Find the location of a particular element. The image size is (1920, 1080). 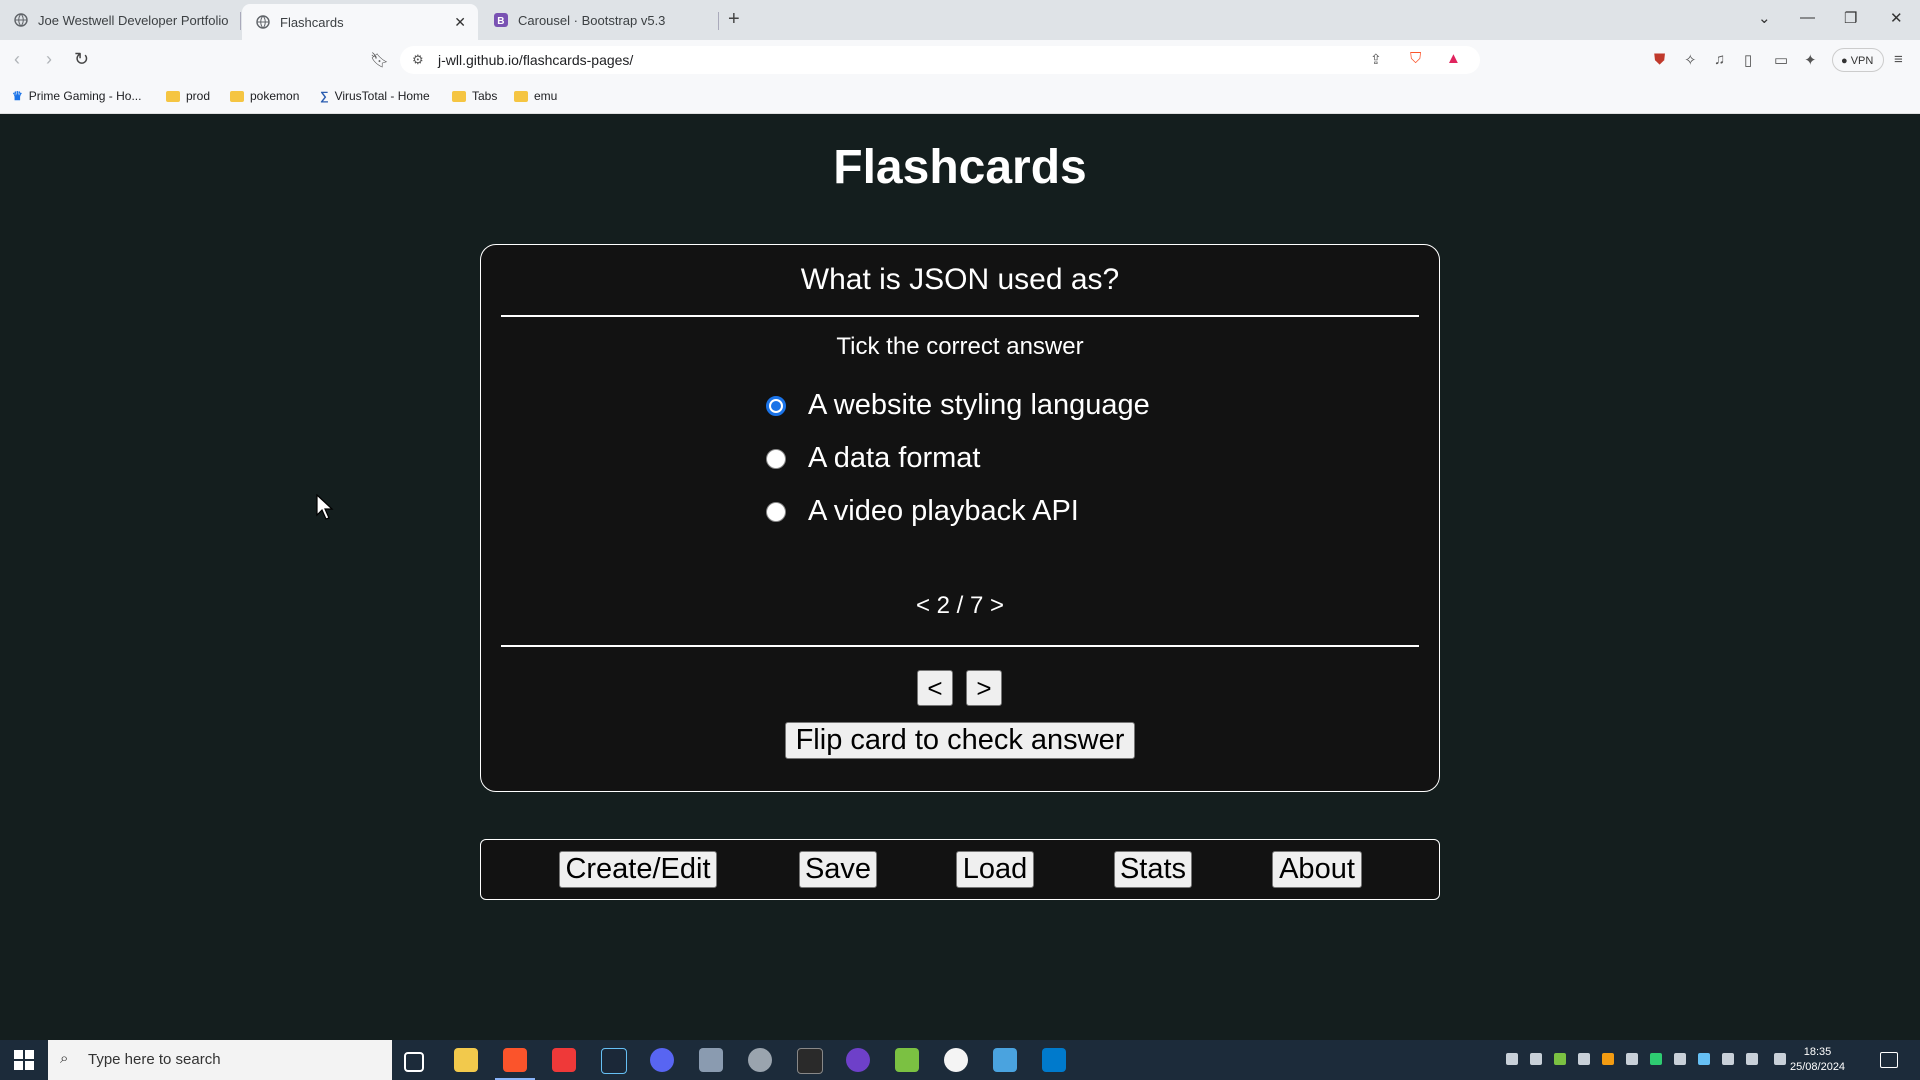

tab-flashcards: Flashcards ✕ is located at coordinates (360, 22).